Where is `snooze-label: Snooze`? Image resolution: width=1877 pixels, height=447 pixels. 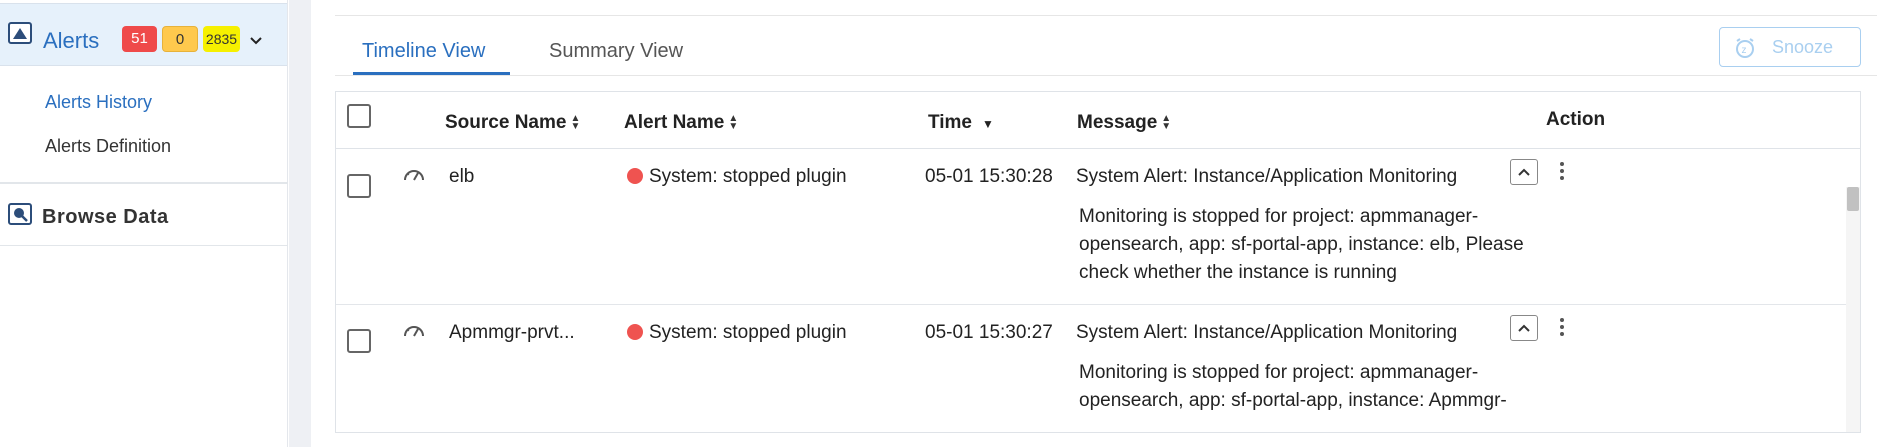 snooze-label: Snooze is located at coordinates (1803, 47).